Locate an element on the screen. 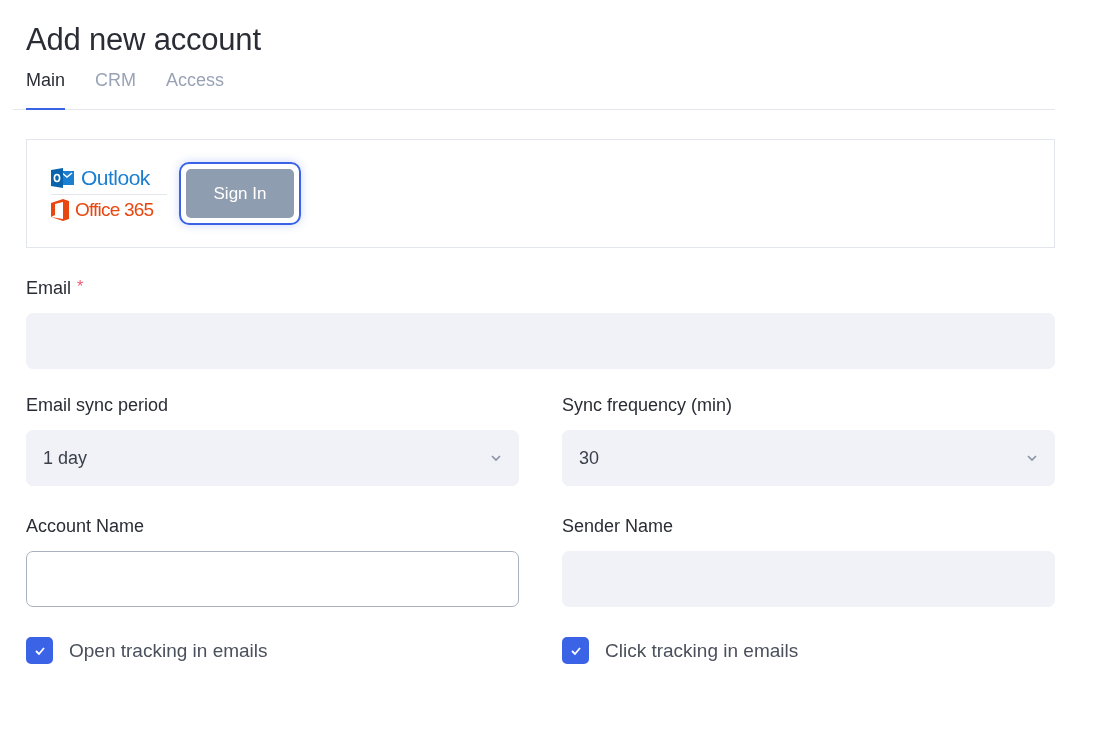  field-label: Email sync period is located at coordinates (98, 405).